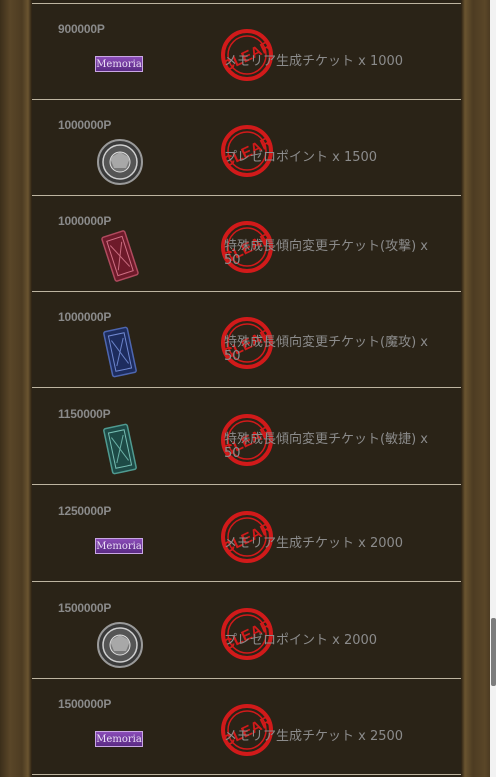  What do you see at coordinates (326, 253) in the screenshot?
I see `reward-text: 特殊成長傾向変更チケット(攻撃) x 50` at bounding box center [326, 253].